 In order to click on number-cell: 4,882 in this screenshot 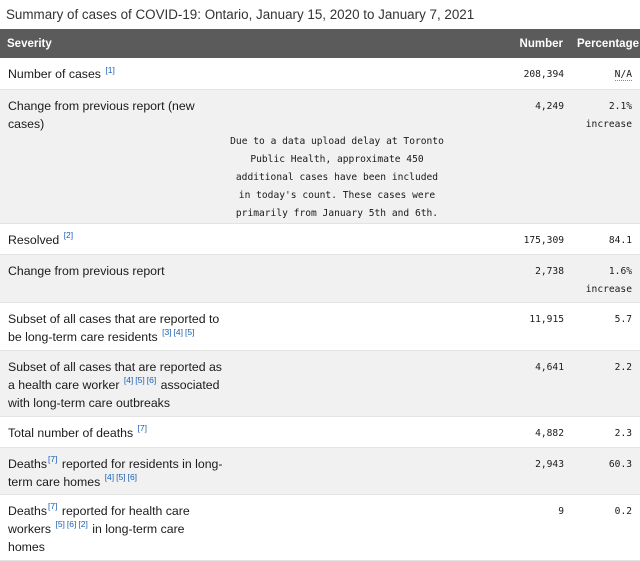, I will do `click(512, 432)`.